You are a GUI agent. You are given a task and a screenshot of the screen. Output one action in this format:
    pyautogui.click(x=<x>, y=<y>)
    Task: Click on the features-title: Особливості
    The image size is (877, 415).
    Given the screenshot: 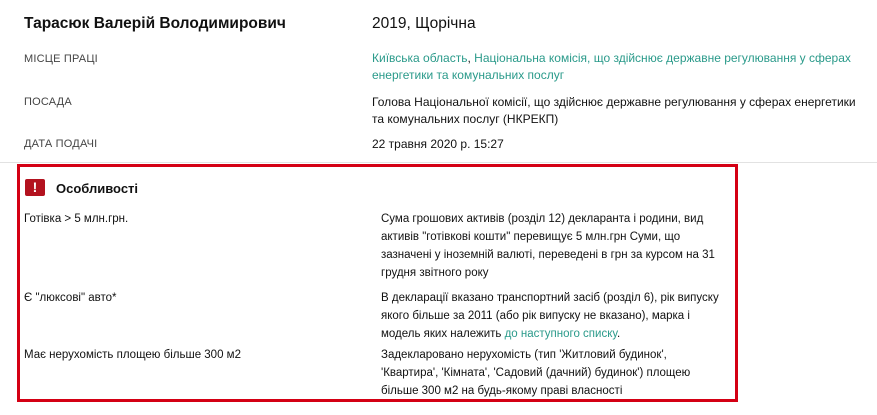 What is the action you would take?
    pyautogui.click(x=97, y=188)
    